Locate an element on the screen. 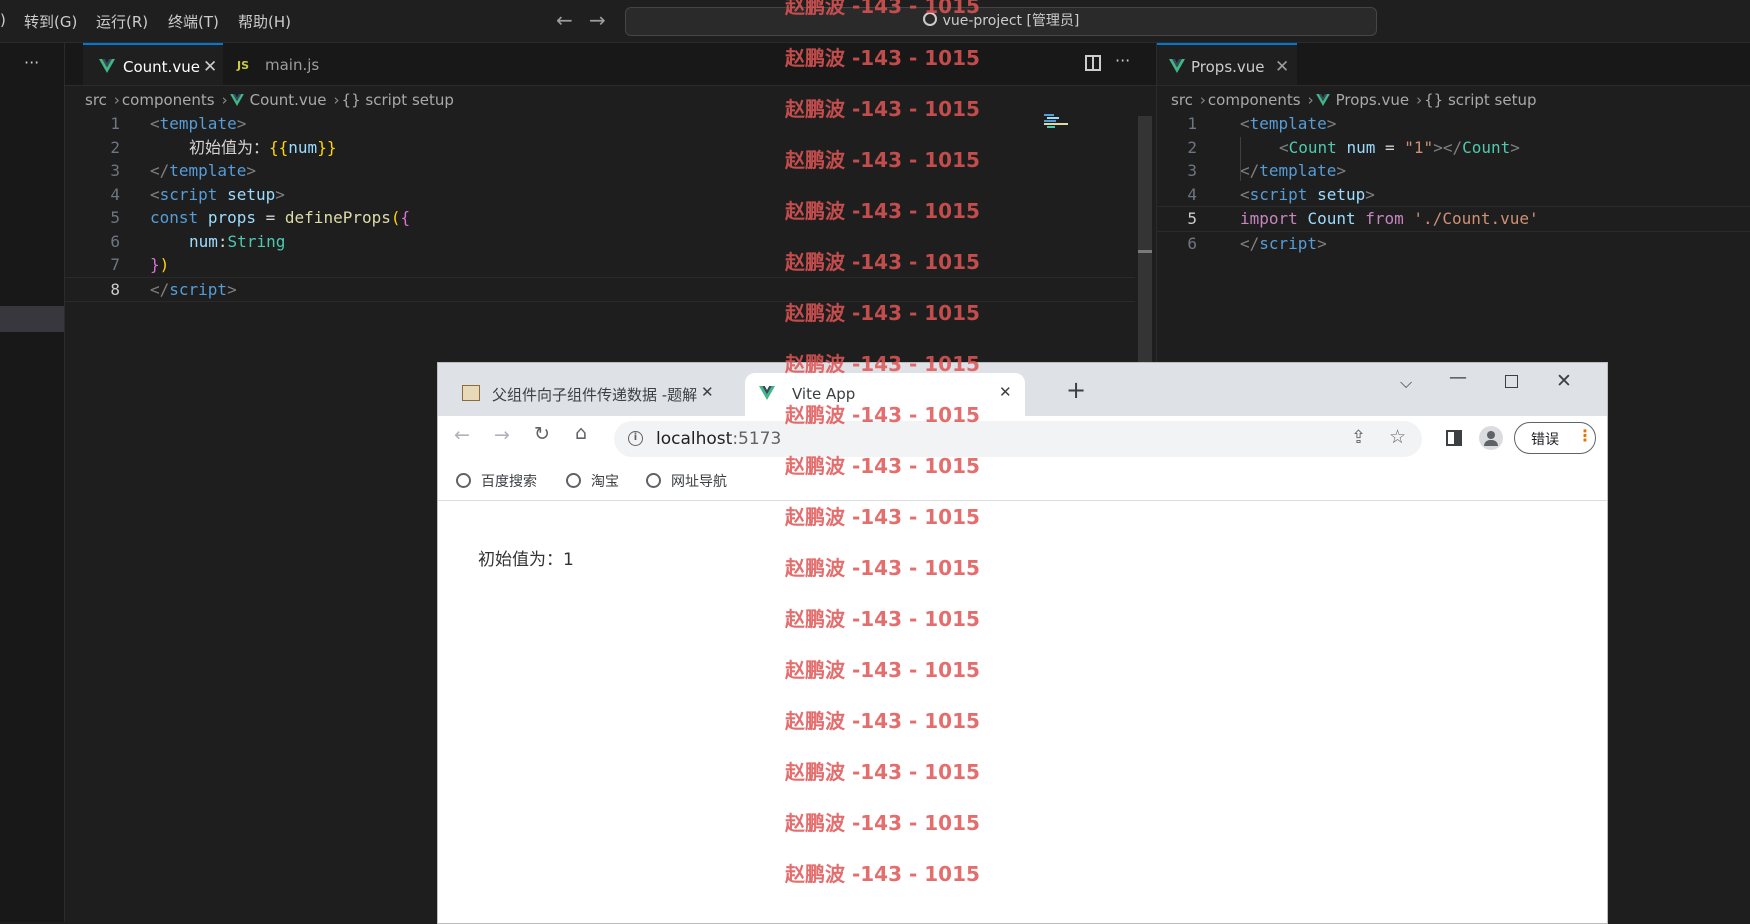  bookmark-taobao: 淘宝 is located at coordinates (592, 481).